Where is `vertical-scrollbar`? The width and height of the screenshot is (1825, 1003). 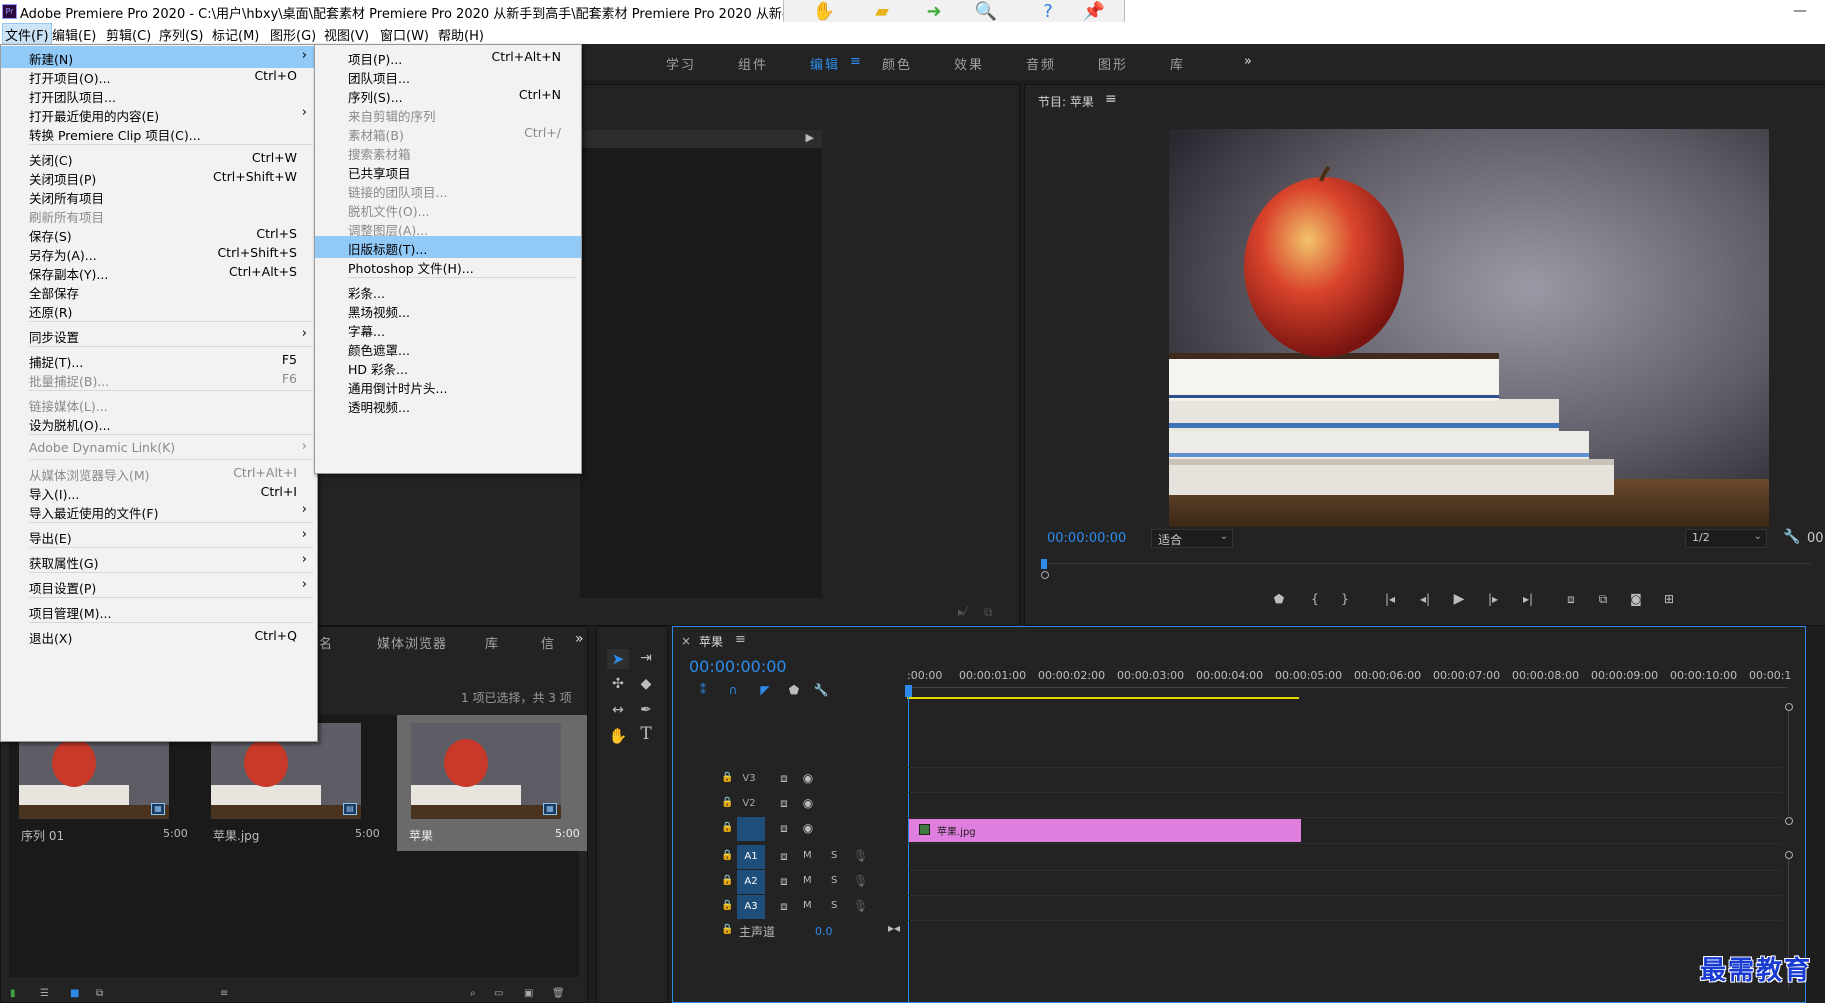
vertical-scrollbar is located at coordinates (1788, 763).